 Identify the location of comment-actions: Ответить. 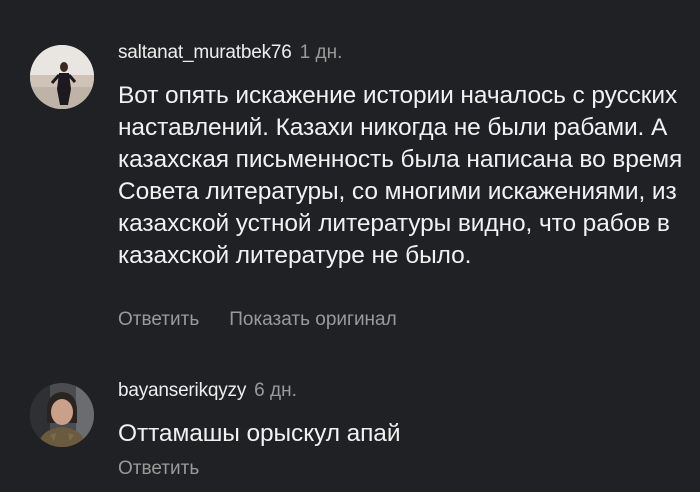
(158, 469).